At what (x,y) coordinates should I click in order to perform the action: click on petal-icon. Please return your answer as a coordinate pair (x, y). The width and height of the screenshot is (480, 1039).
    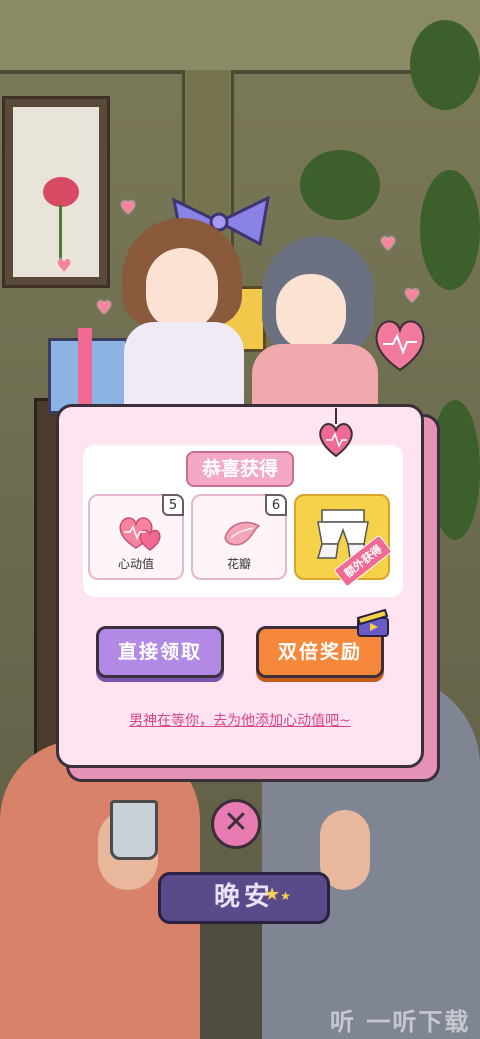
    Looking at the image, I should click on (242, 533).